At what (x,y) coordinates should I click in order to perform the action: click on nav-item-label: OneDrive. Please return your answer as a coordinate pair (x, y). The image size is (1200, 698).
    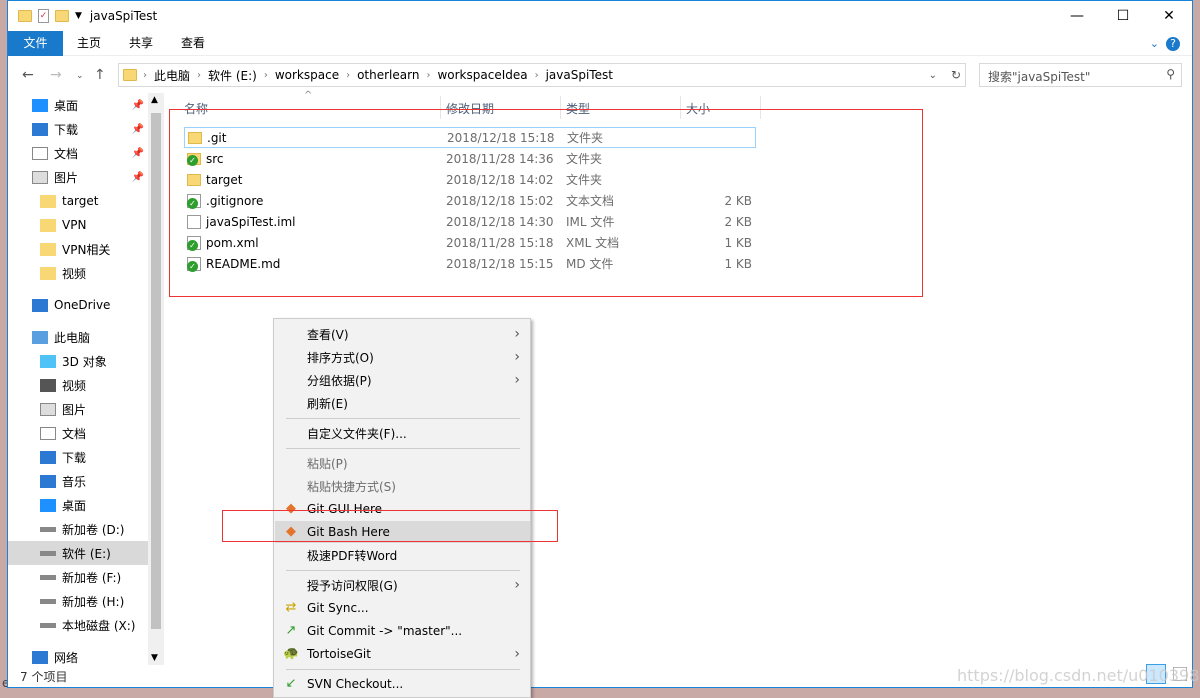
    Looking at the image, I should click on (82, 305).